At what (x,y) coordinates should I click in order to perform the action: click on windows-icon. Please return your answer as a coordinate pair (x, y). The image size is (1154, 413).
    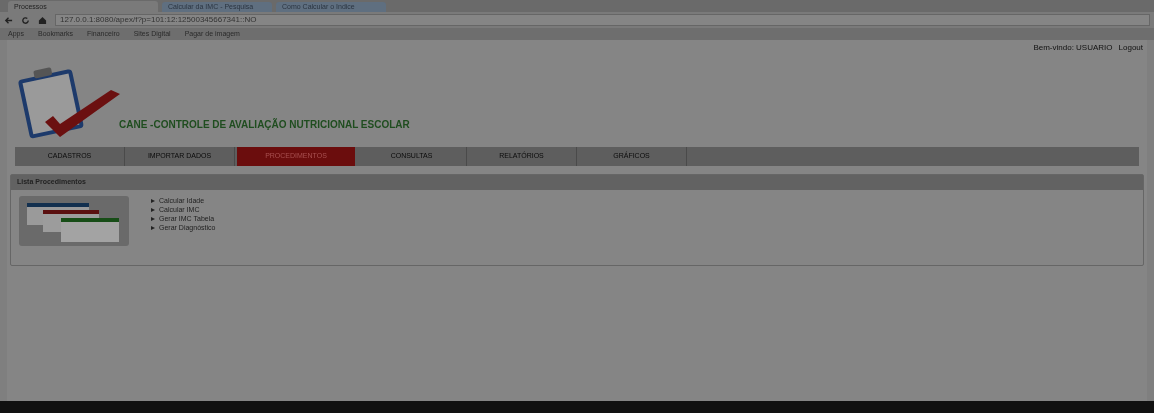
    Looking at the image, I should click on (74, 221).